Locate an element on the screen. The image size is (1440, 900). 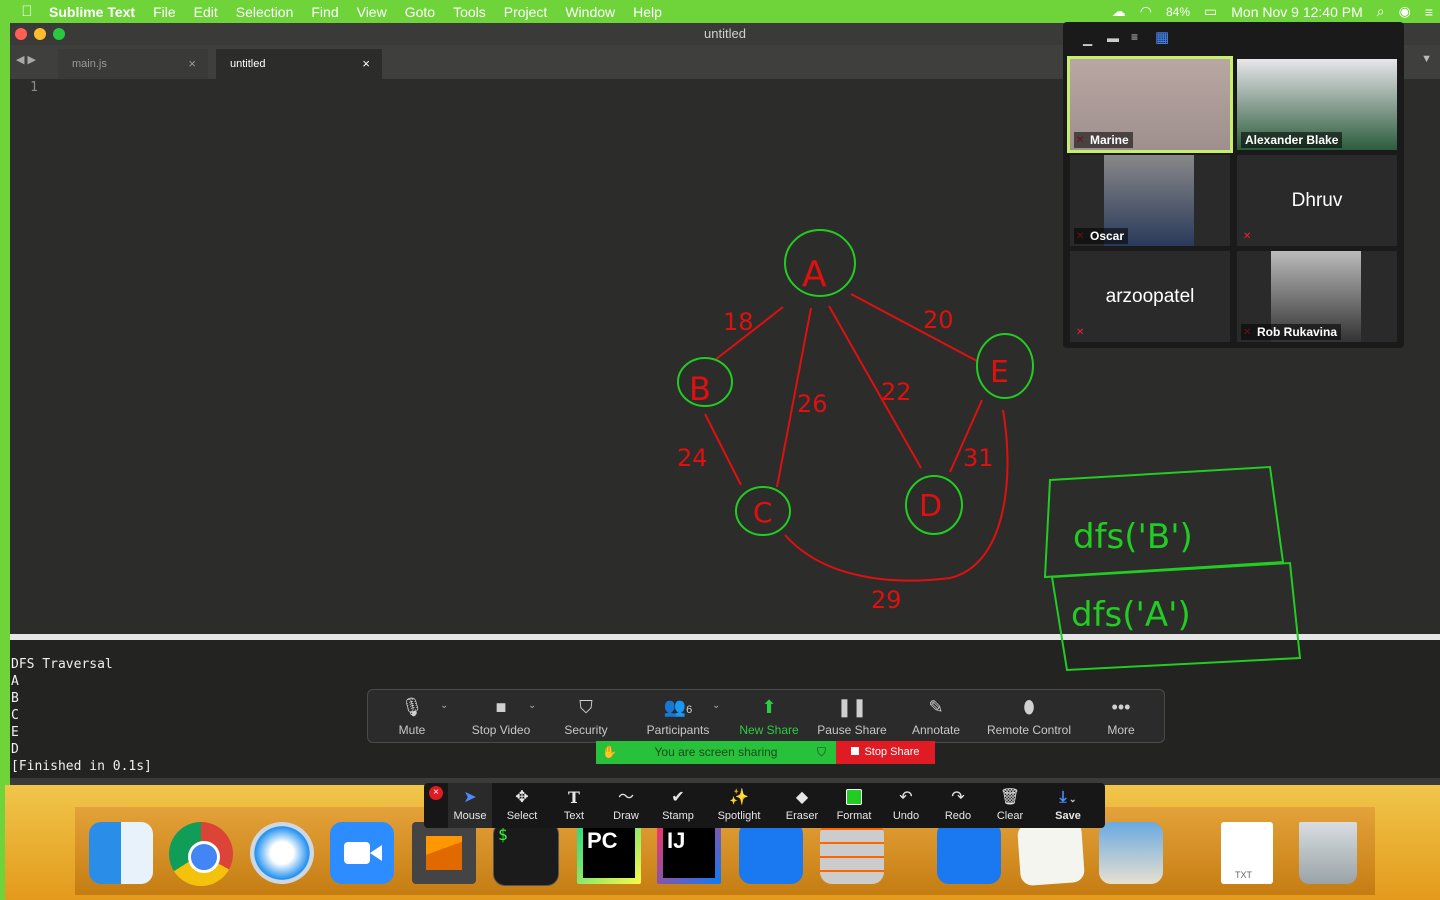
color-swatch-icon is located at coordinates (854, 798).